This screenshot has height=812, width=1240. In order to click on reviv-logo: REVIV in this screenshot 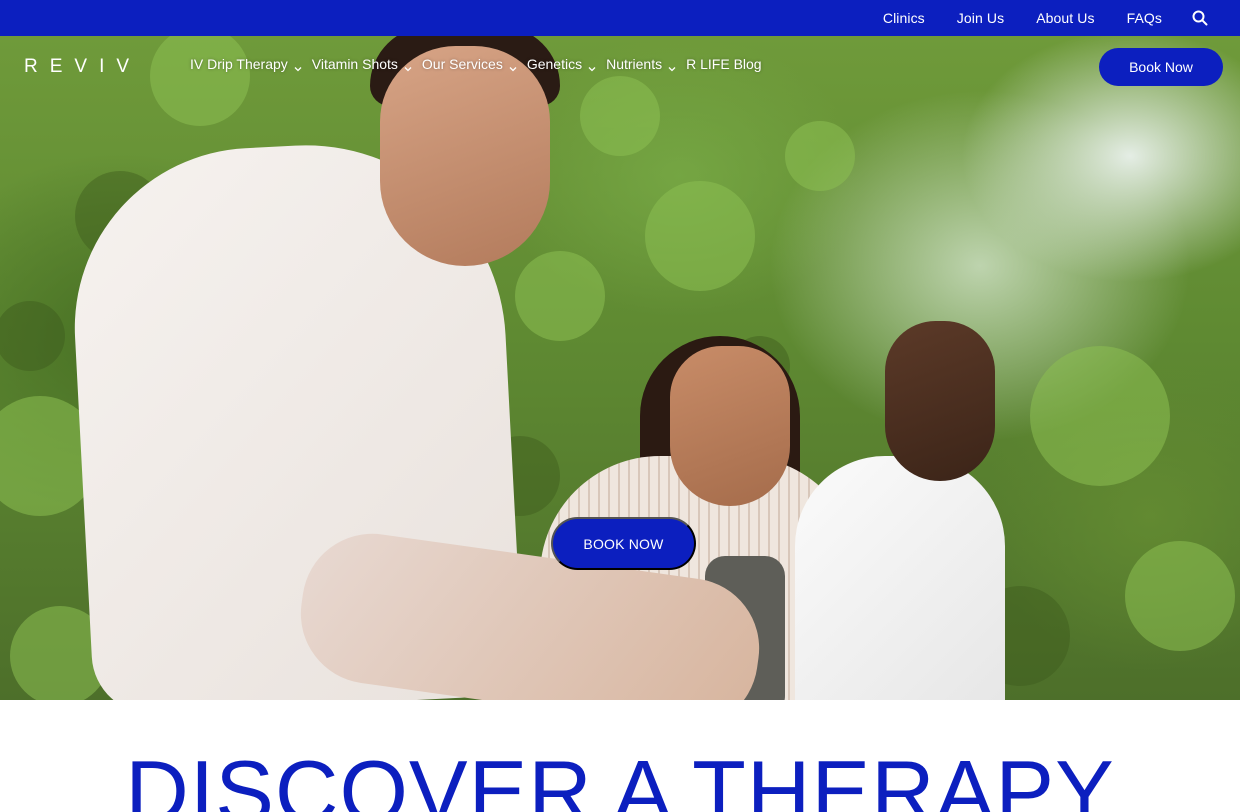, I will do `click(82, 66)`.